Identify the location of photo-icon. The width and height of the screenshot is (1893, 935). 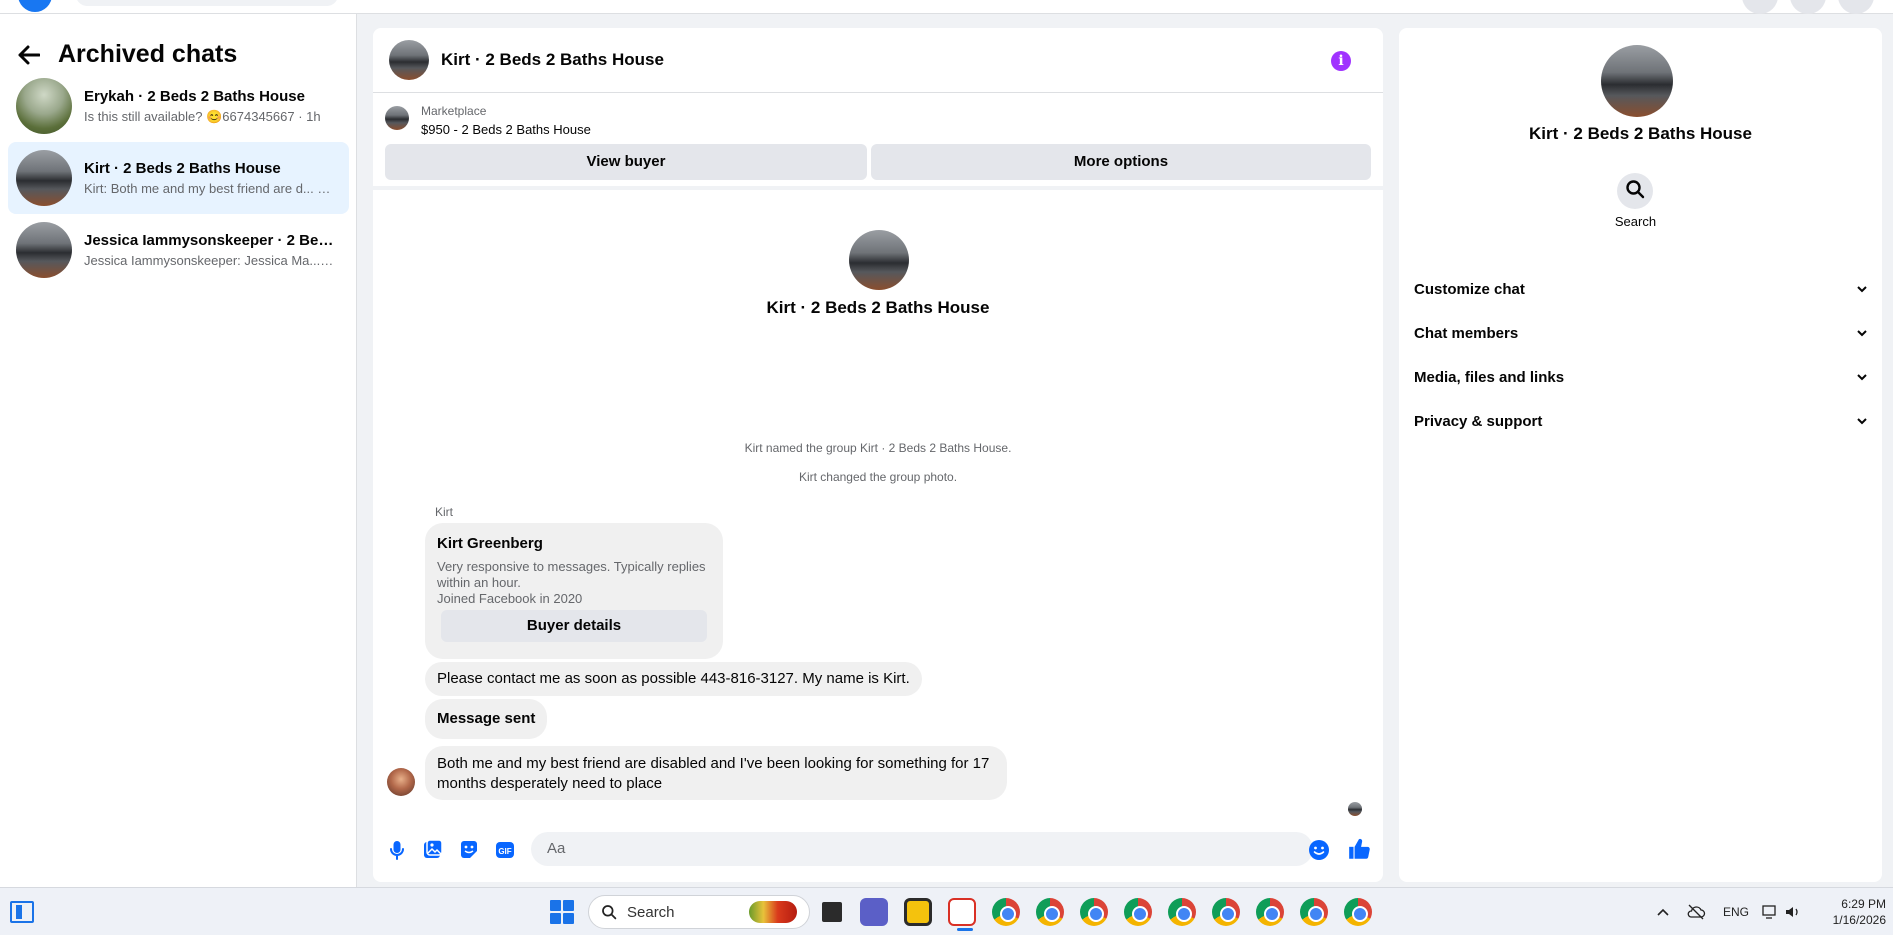
(433, 850).